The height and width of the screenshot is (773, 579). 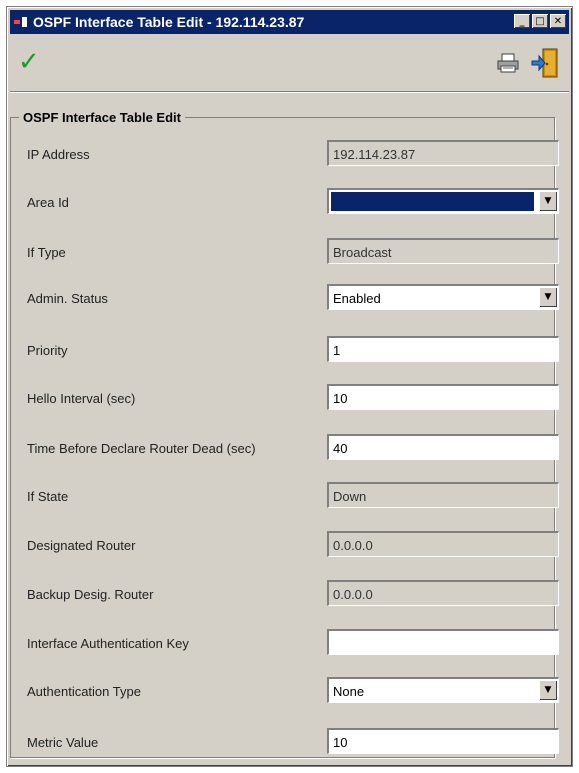 I want to click on auth-key-label: Interface Authentication Key, so click(x=108, y=643).